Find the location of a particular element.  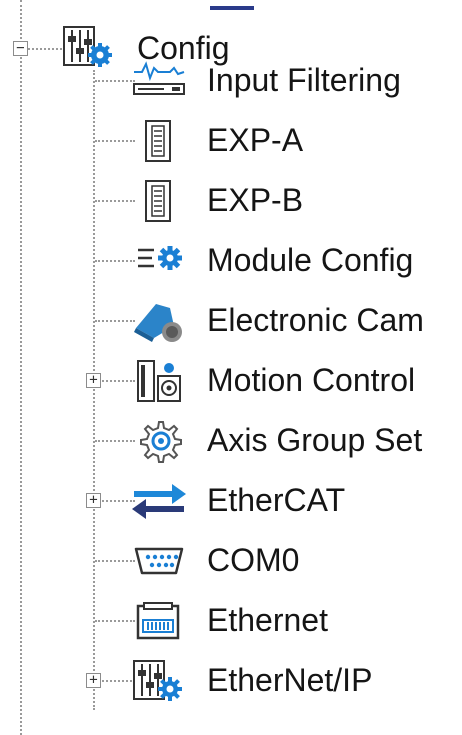

tree-item-ethercat: + EtherCAT is located at coordinates (231, 506).